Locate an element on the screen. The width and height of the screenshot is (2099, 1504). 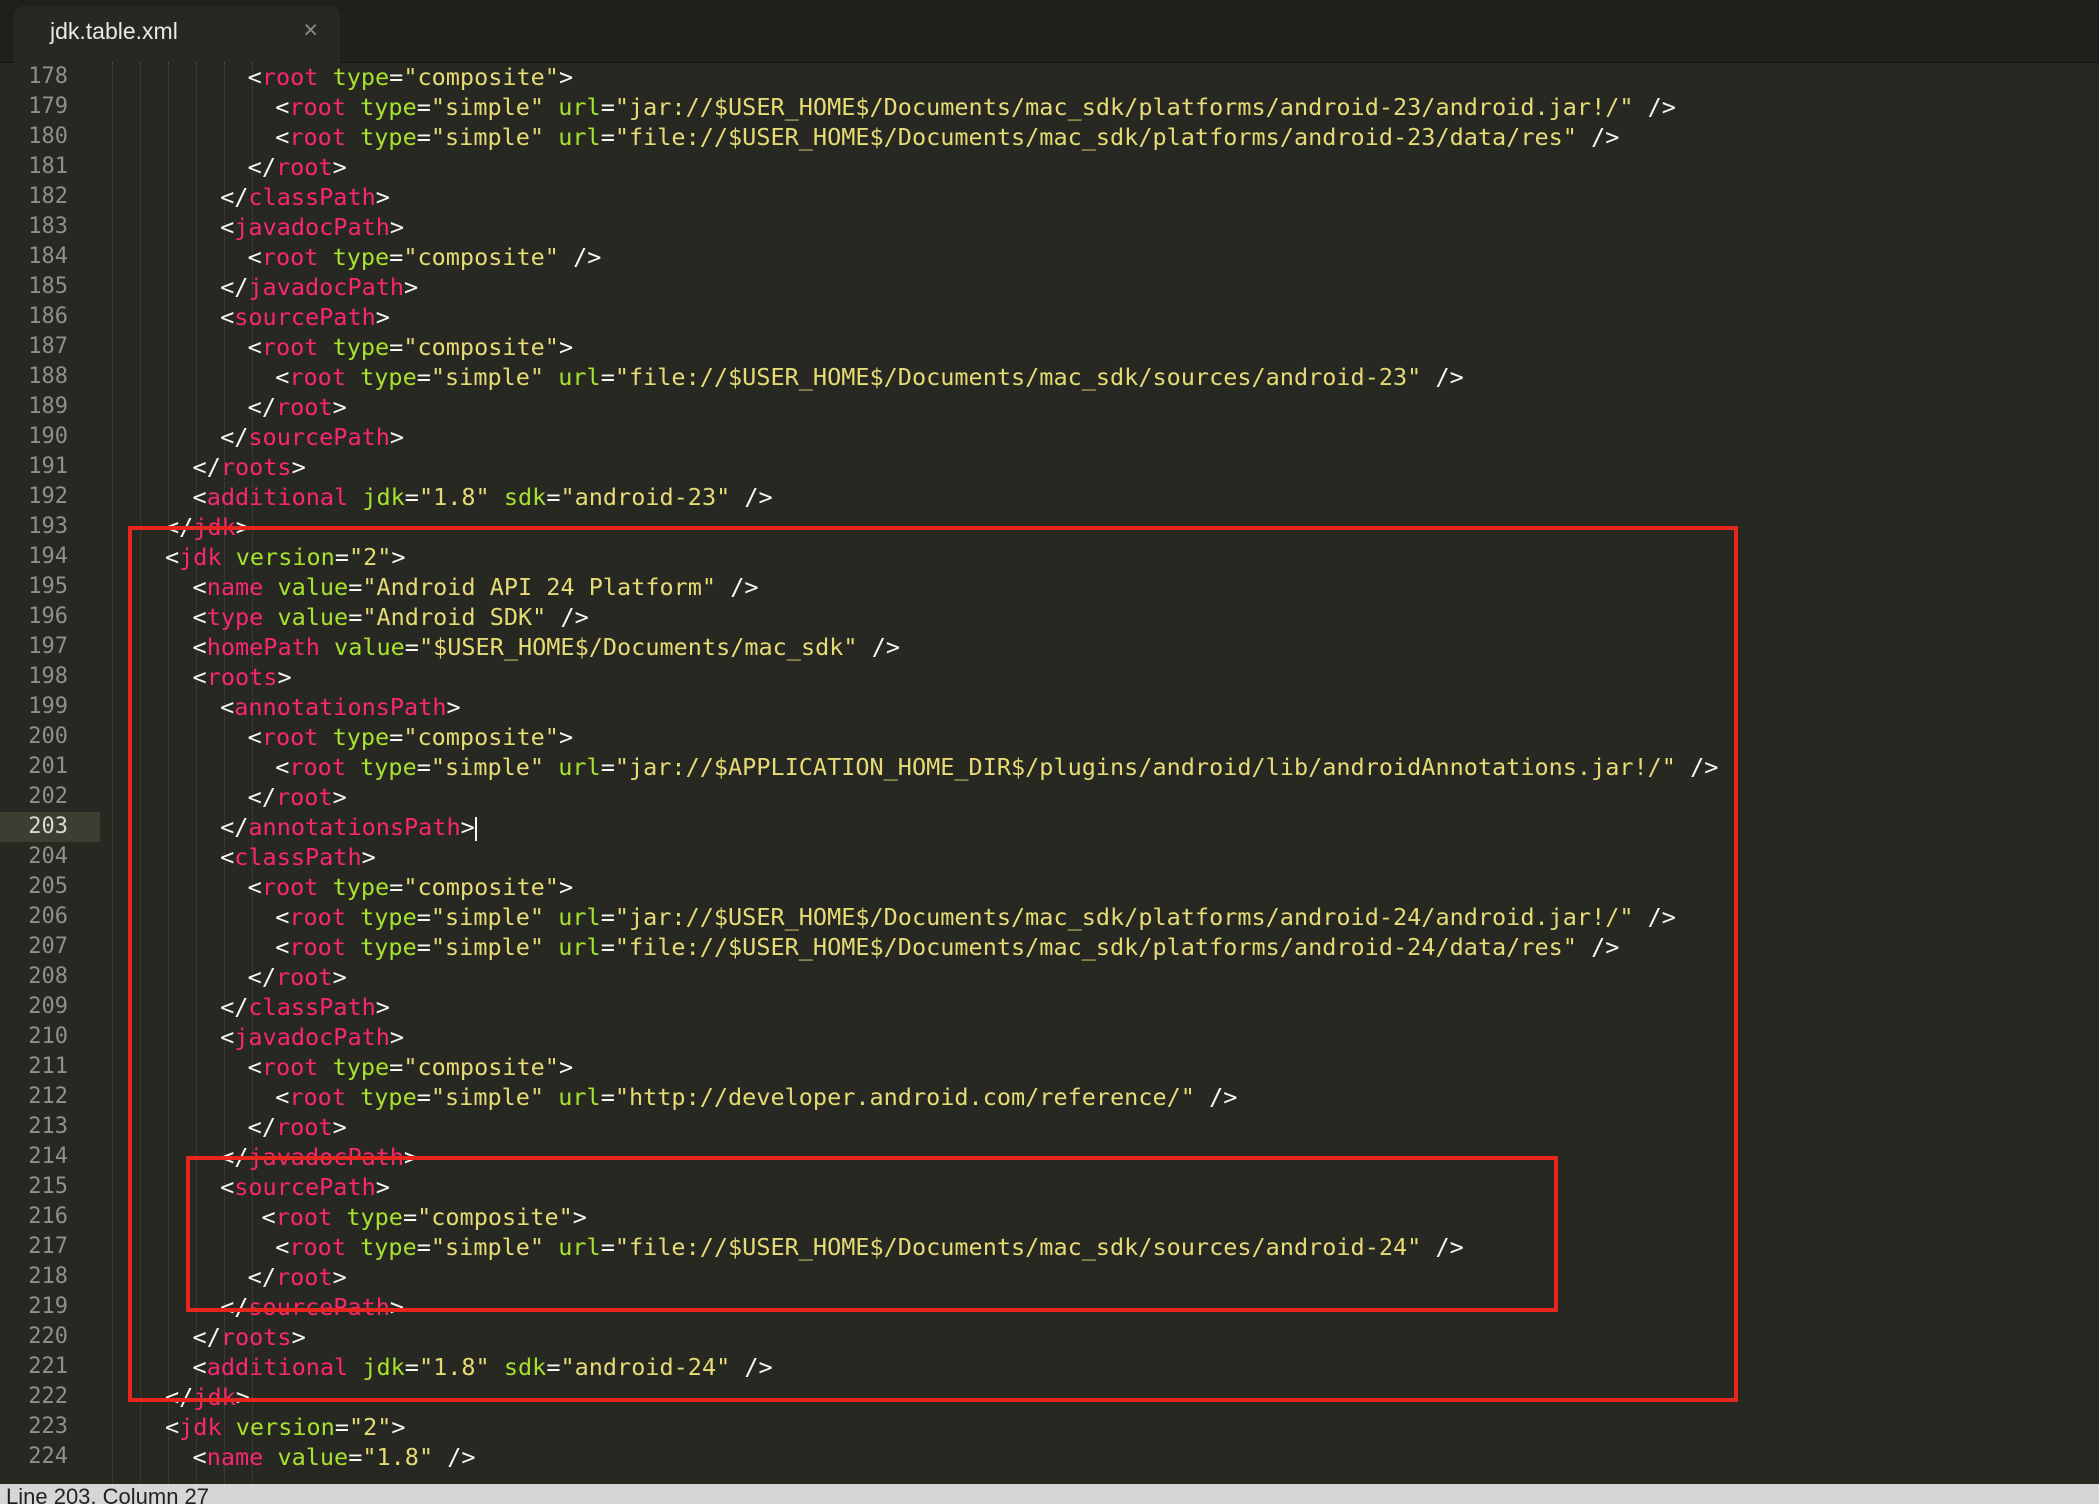
line-number: 191 is located at coordinates (48, 466).